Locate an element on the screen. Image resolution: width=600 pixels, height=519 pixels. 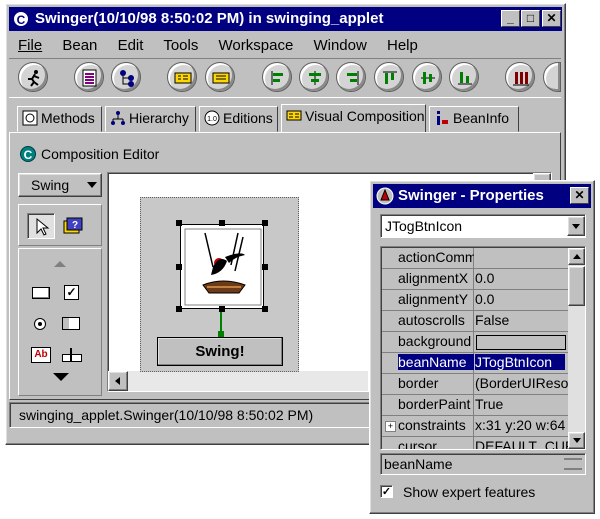
align-center-icon is located at coordinates (314, 77).